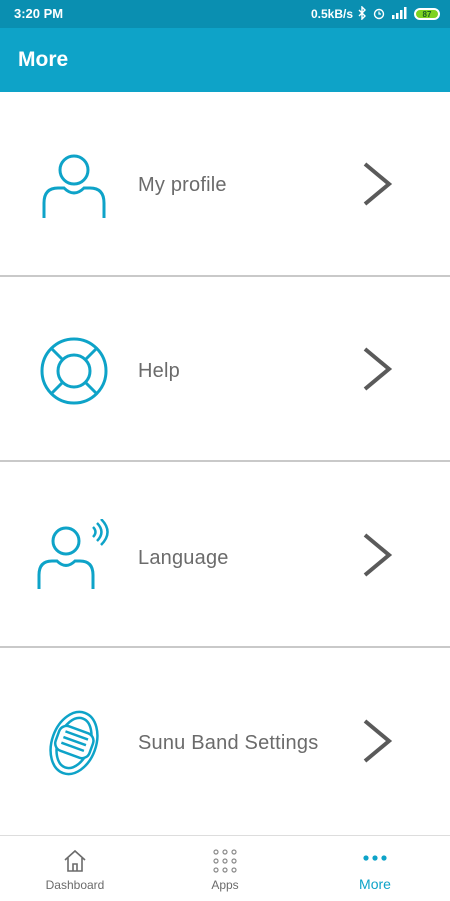  What do you see at coordinates (225, 14) in the screenshot?
I see `status-bar: 3:20 PM 0.5kB/s 87` at bounding box center [225, 14].